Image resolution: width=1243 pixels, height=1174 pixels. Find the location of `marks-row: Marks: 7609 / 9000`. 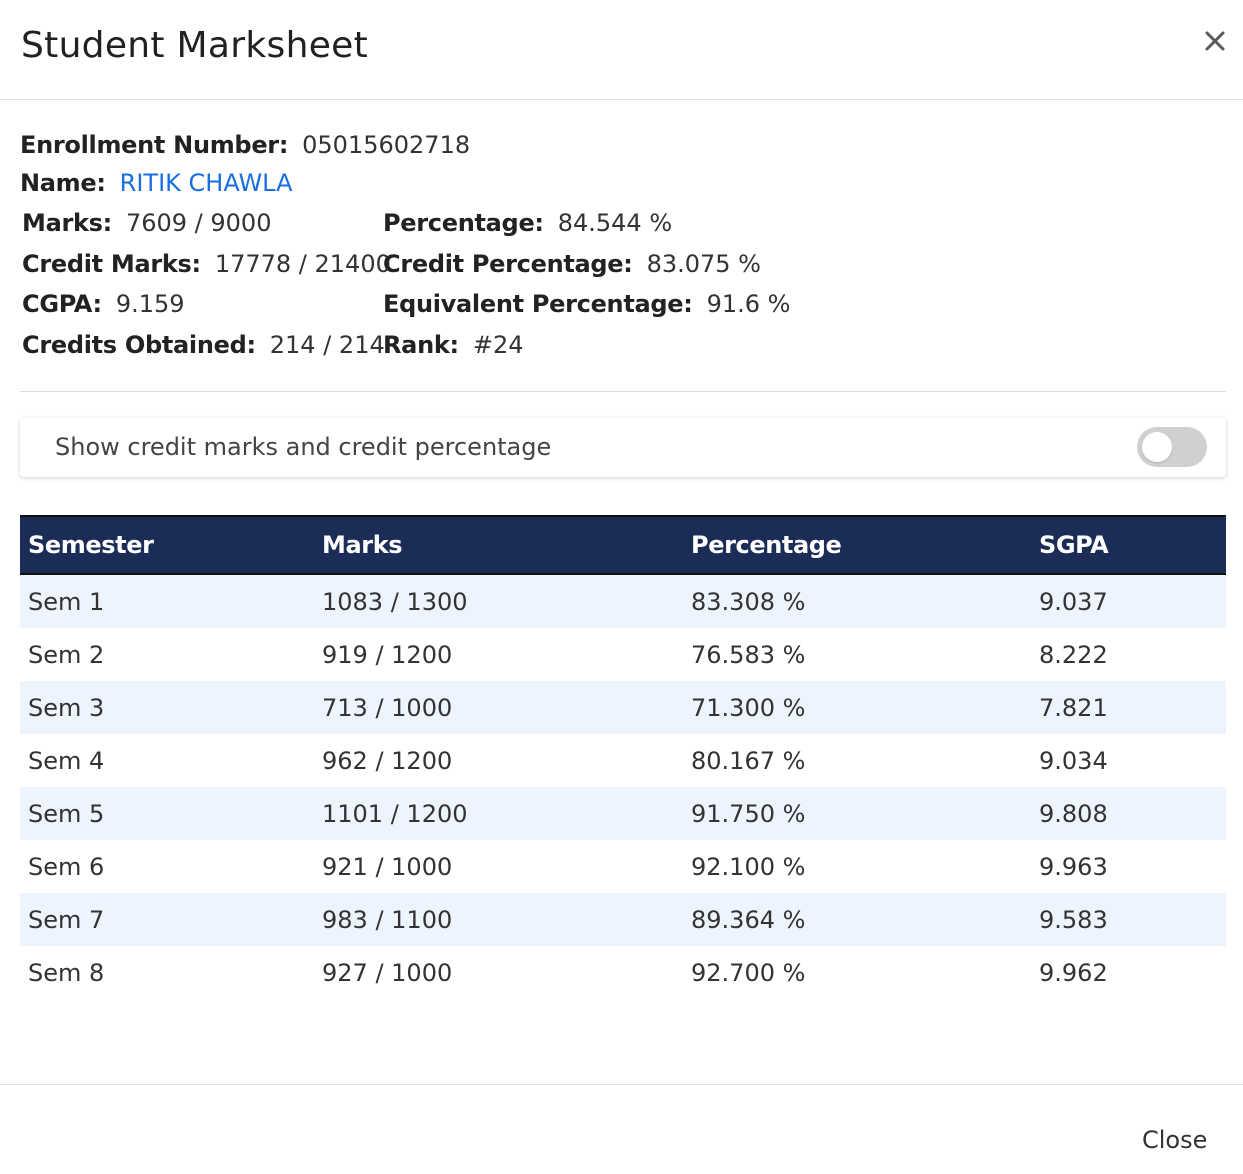

marks-row: Marks: 7609 / 9000 is located at coordinates (146, 223).